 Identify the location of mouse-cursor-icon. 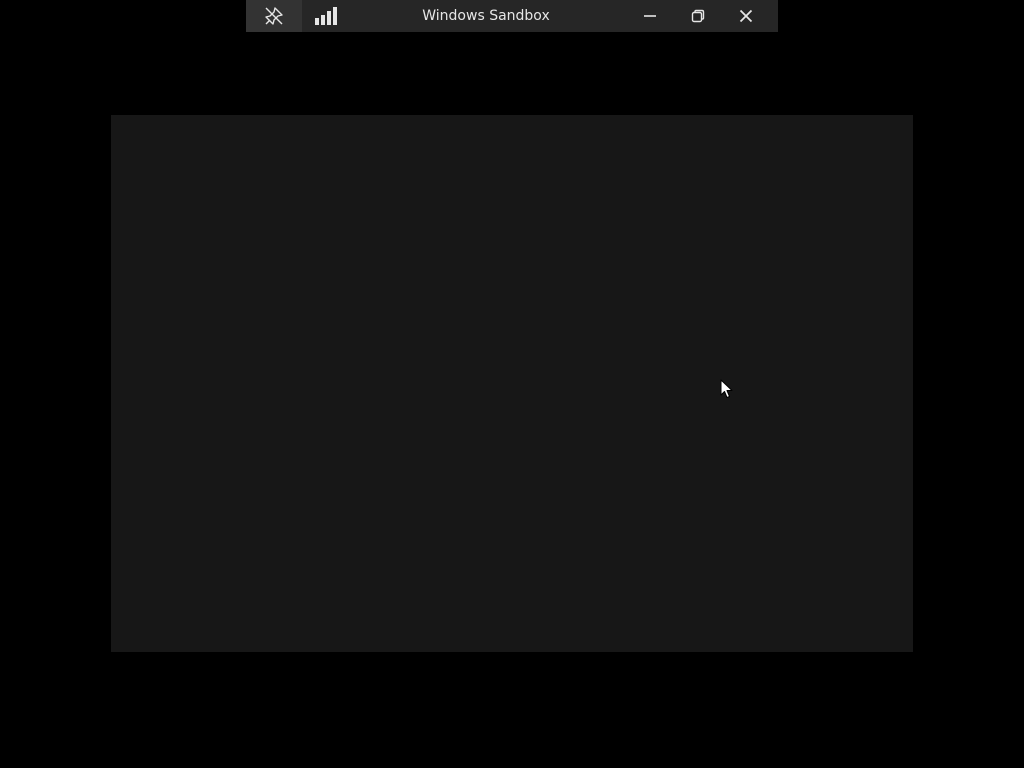
(727, 389).